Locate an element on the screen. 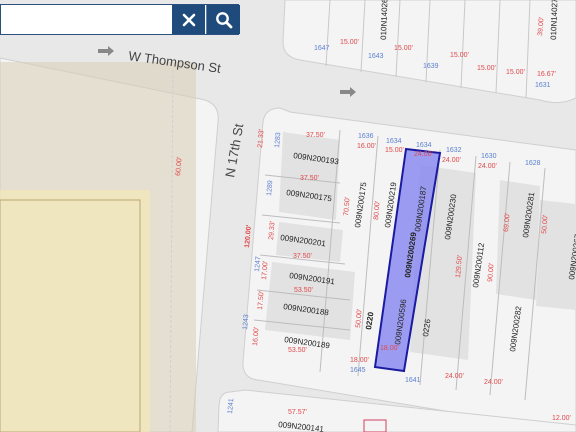 Image resolution: width=576 pixels, height=432 pixels. svg-text: 1243 is located at coordinates (246, 322).